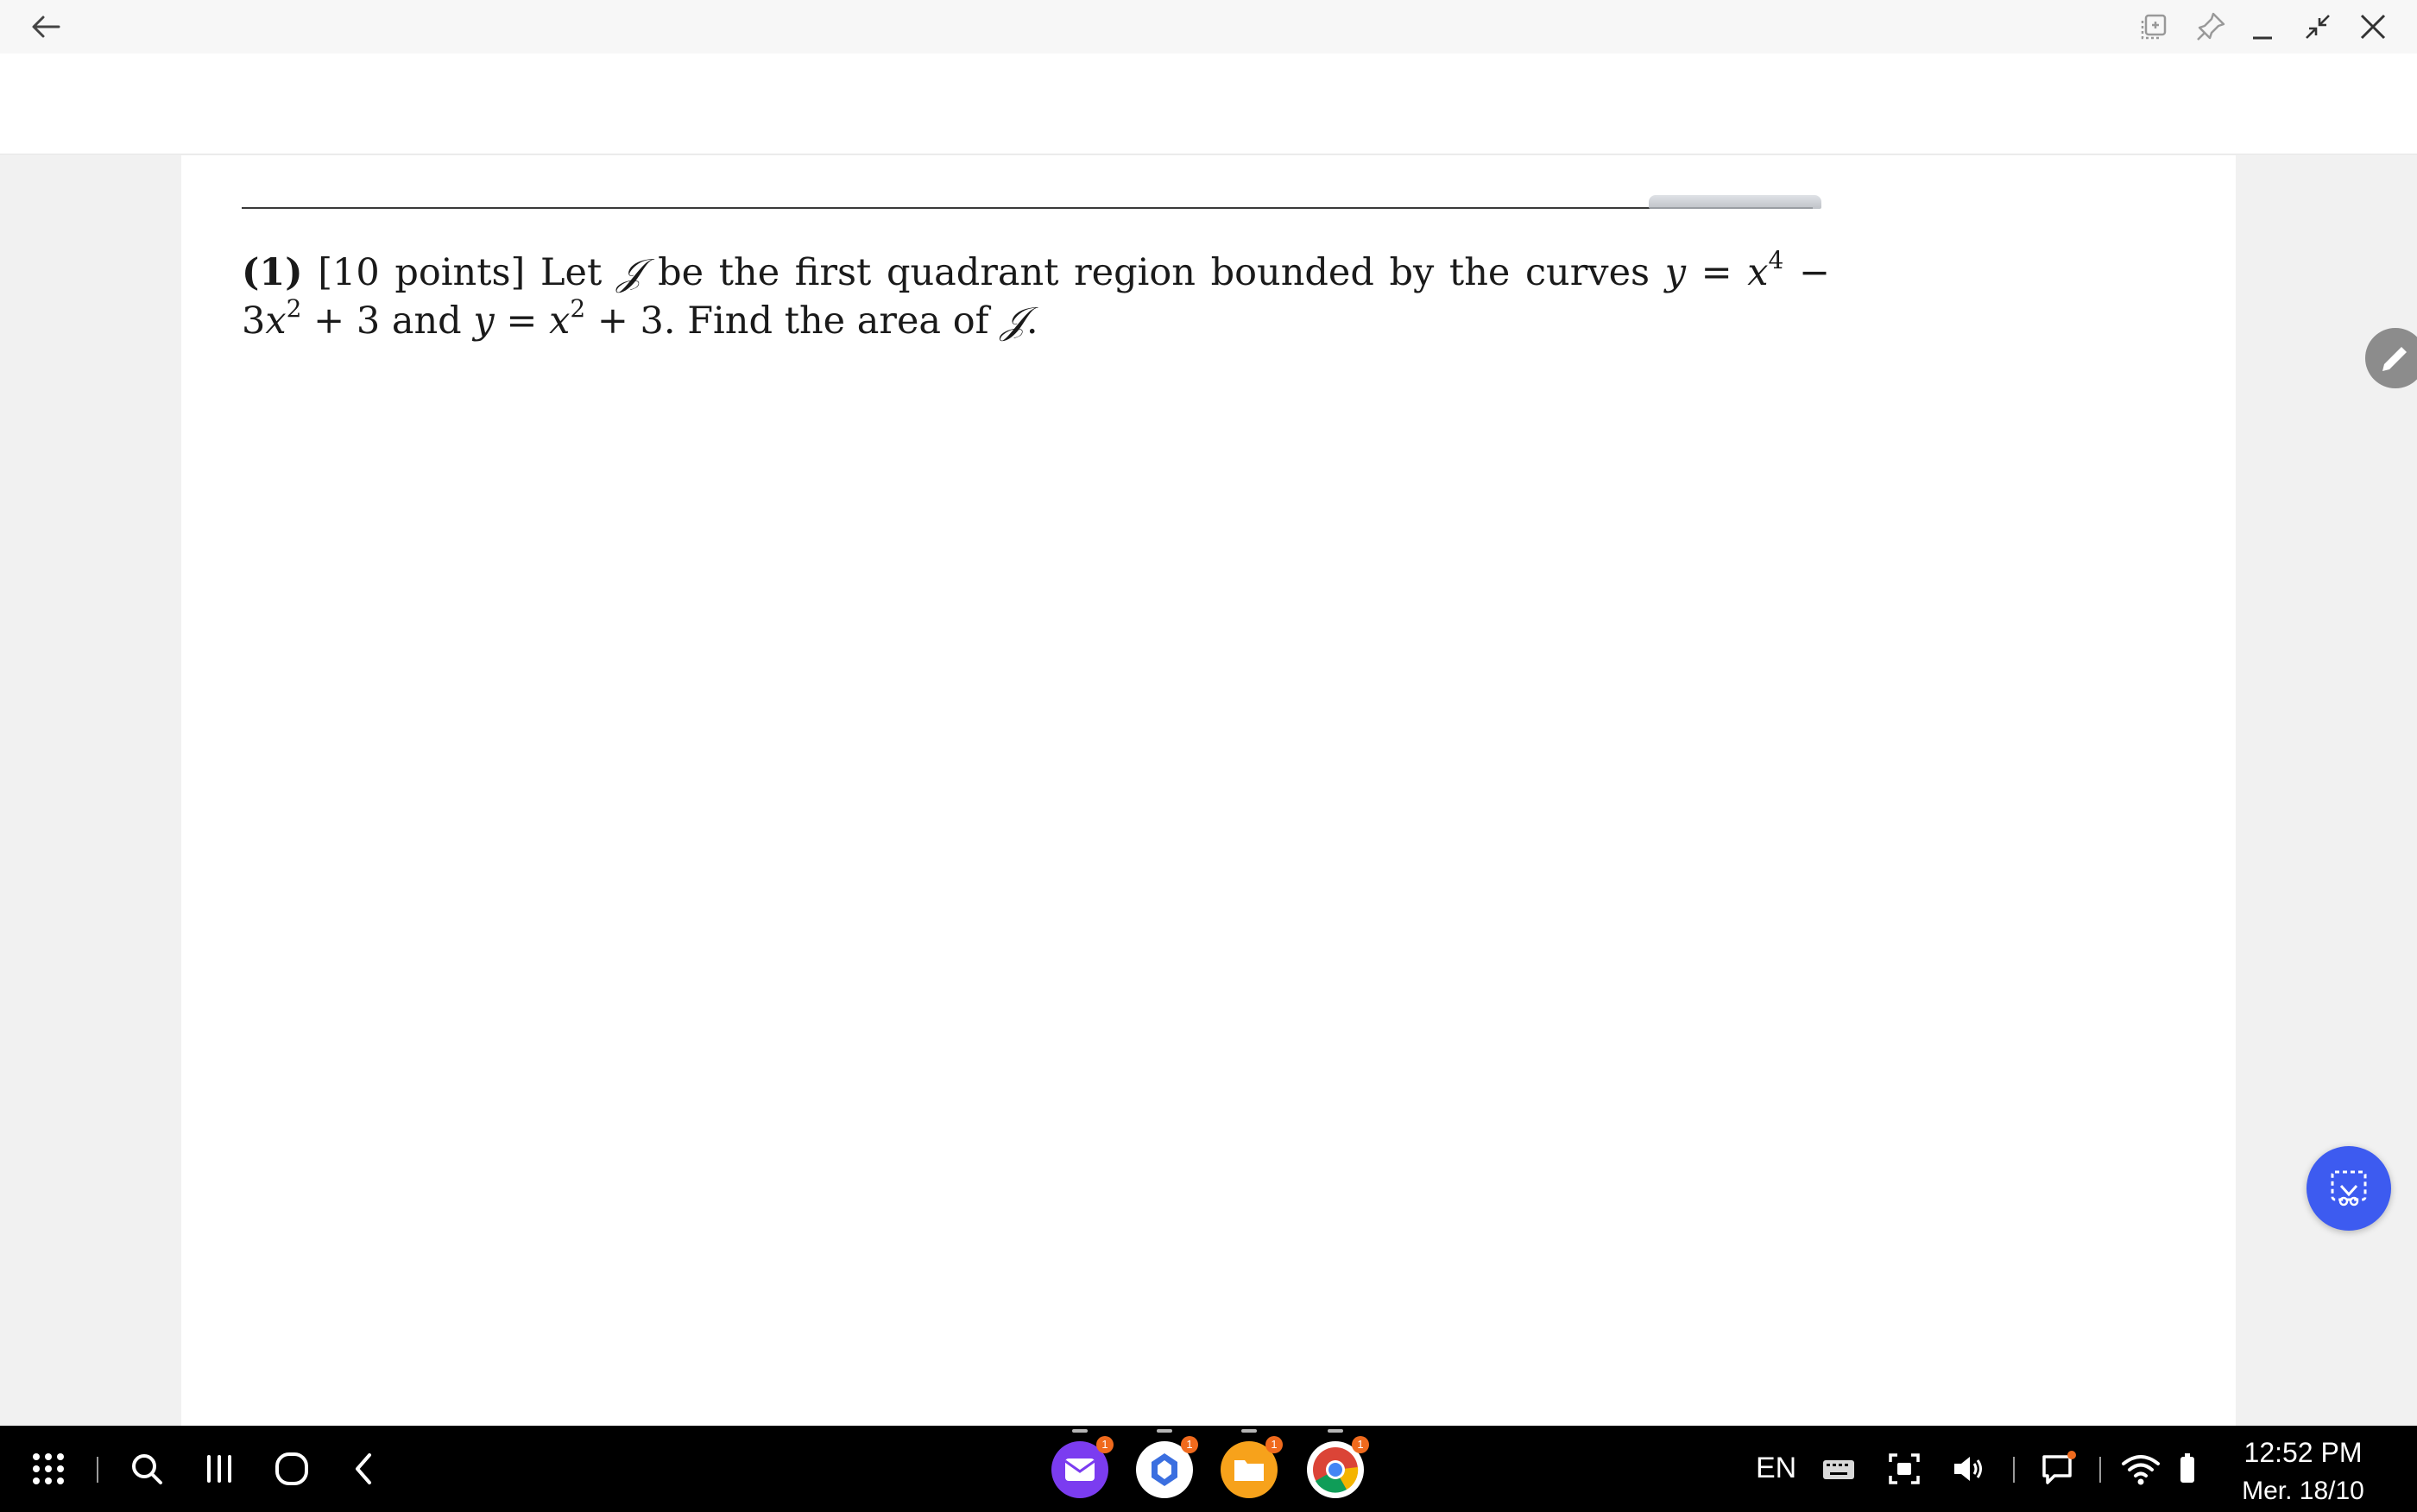  Describe the element at coordinates (1838, 1469) in the screenshot. I see `keyboard-icon` at that location.